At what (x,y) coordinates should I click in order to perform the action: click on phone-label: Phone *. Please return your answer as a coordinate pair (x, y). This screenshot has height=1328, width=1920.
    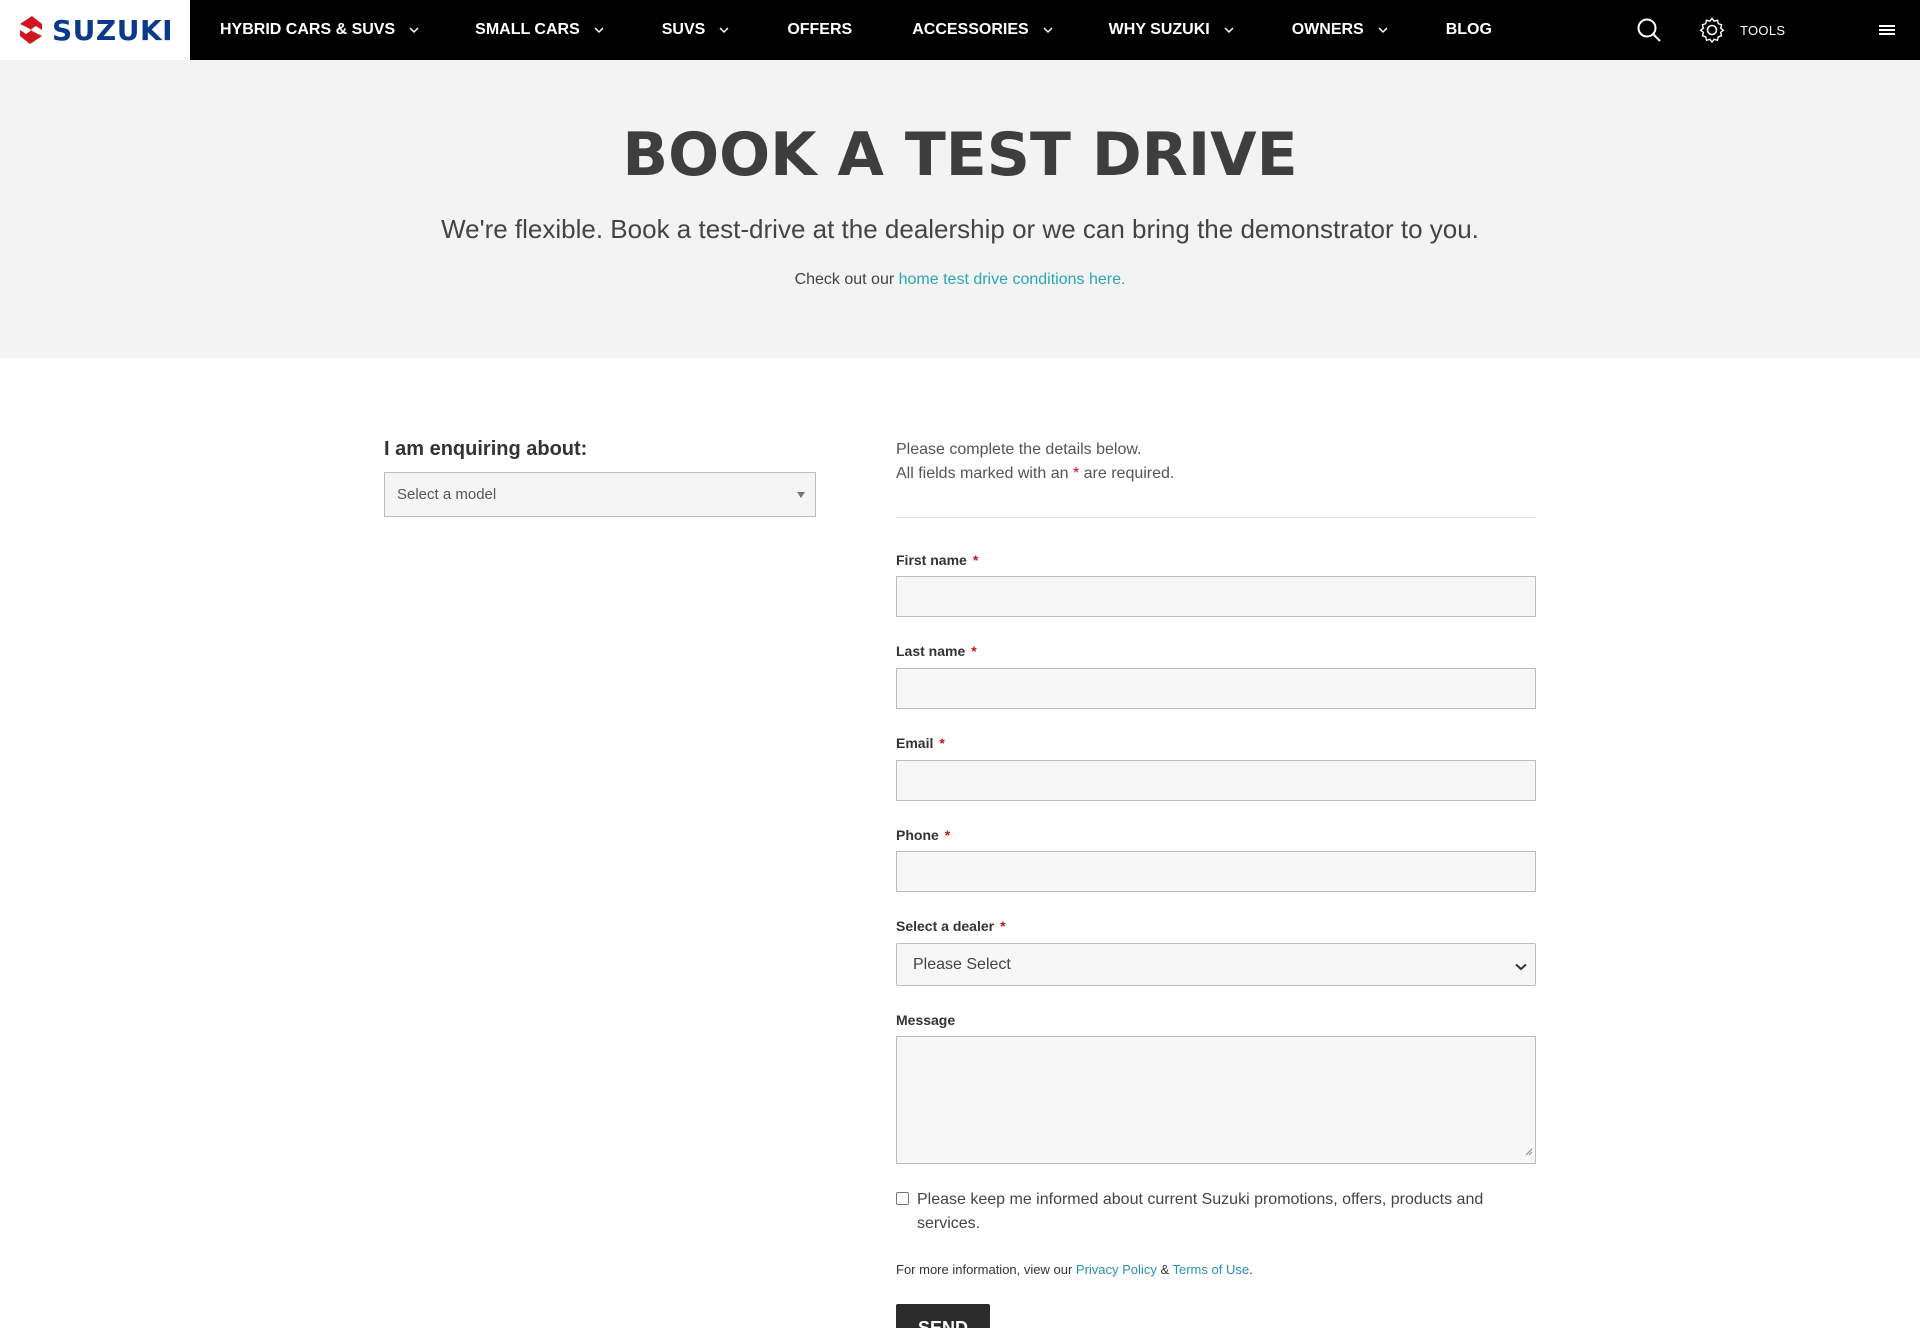
    Looking at the image, I should click on (923, 835).